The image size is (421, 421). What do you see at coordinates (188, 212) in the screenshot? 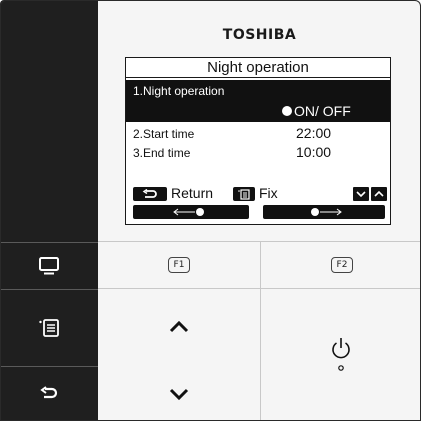
I see `arrow-left-dot-icon` at bounding box center [188, 212].